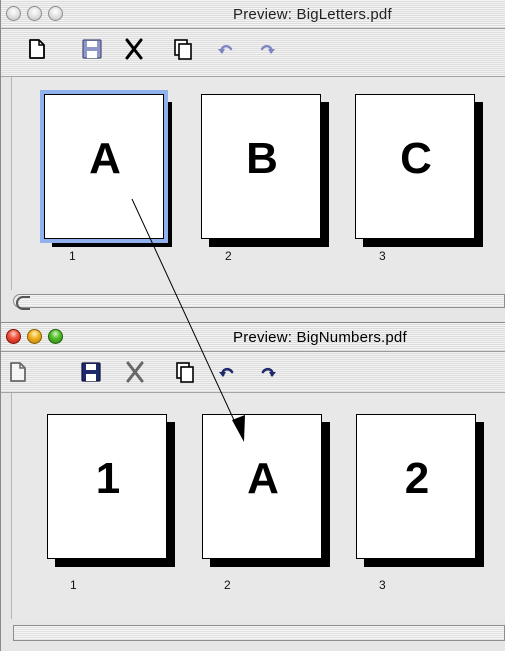 The image size is (505, 651). I want to click on title-bar: Preview: BigLetters.pdf, so click(253, 14).